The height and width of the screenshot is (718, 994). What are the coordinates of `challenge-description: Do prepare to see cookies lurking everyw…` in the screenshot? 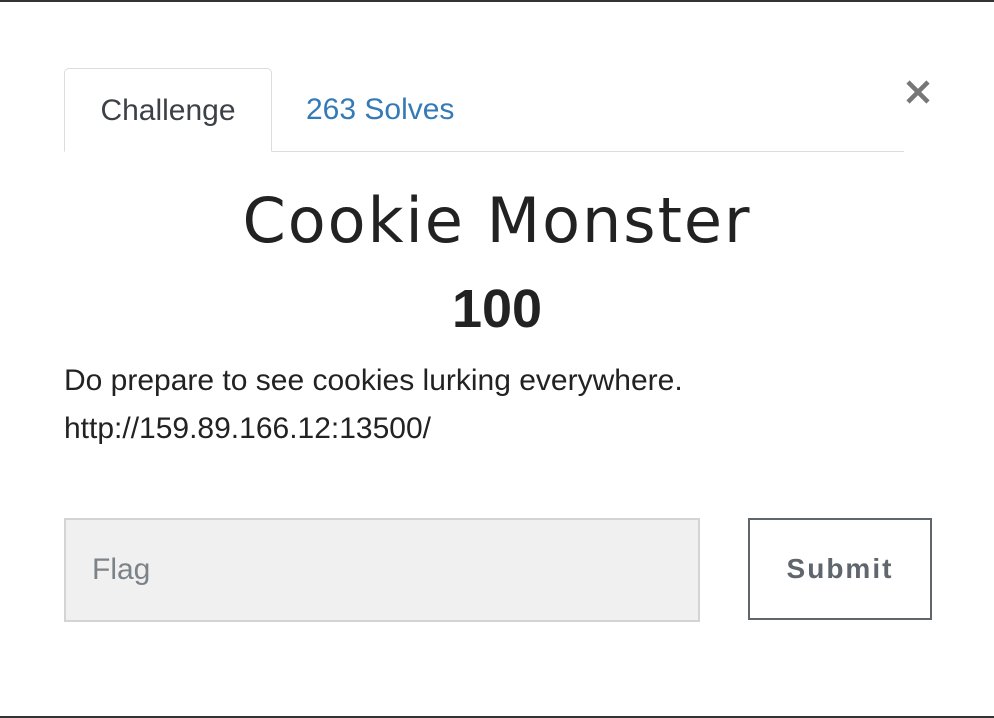 It's located at (373, 380).